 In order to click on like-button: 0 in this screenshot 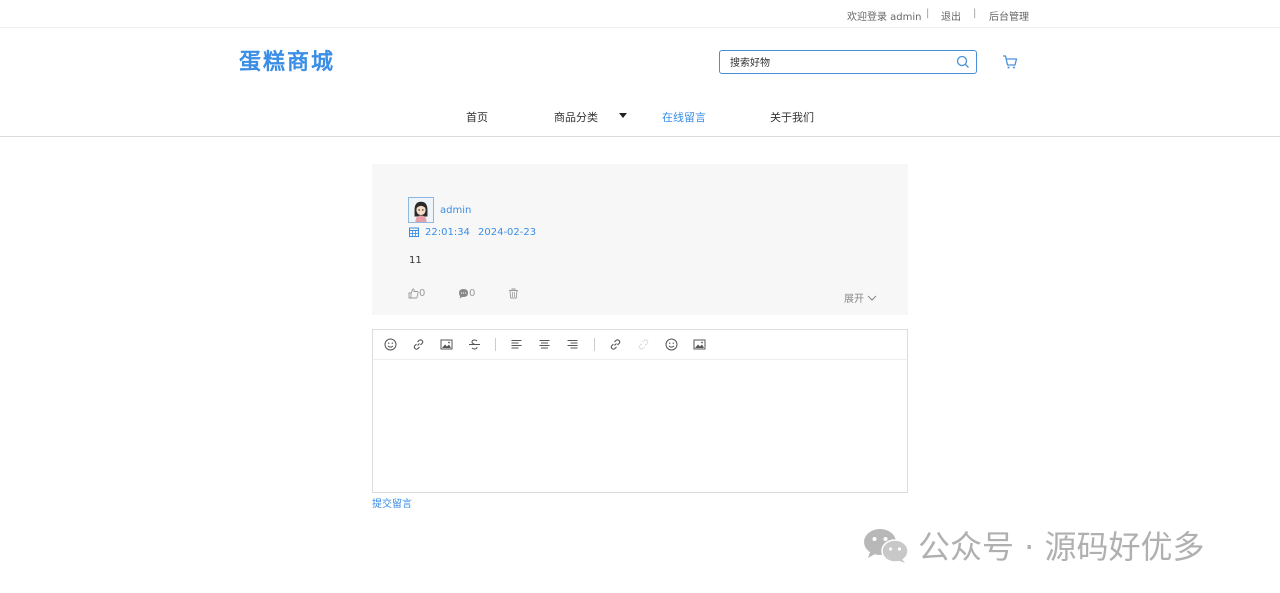, I will do `click(416, 293)`.